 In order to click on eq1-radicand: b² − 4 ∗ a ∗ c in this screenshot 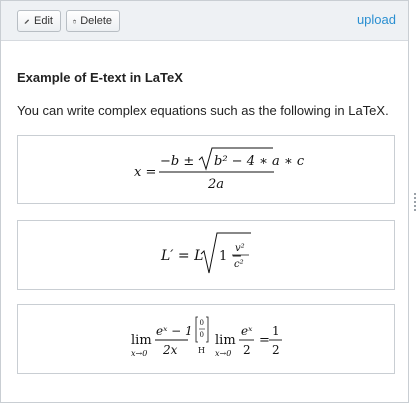, I will do `click(259, 161)`.